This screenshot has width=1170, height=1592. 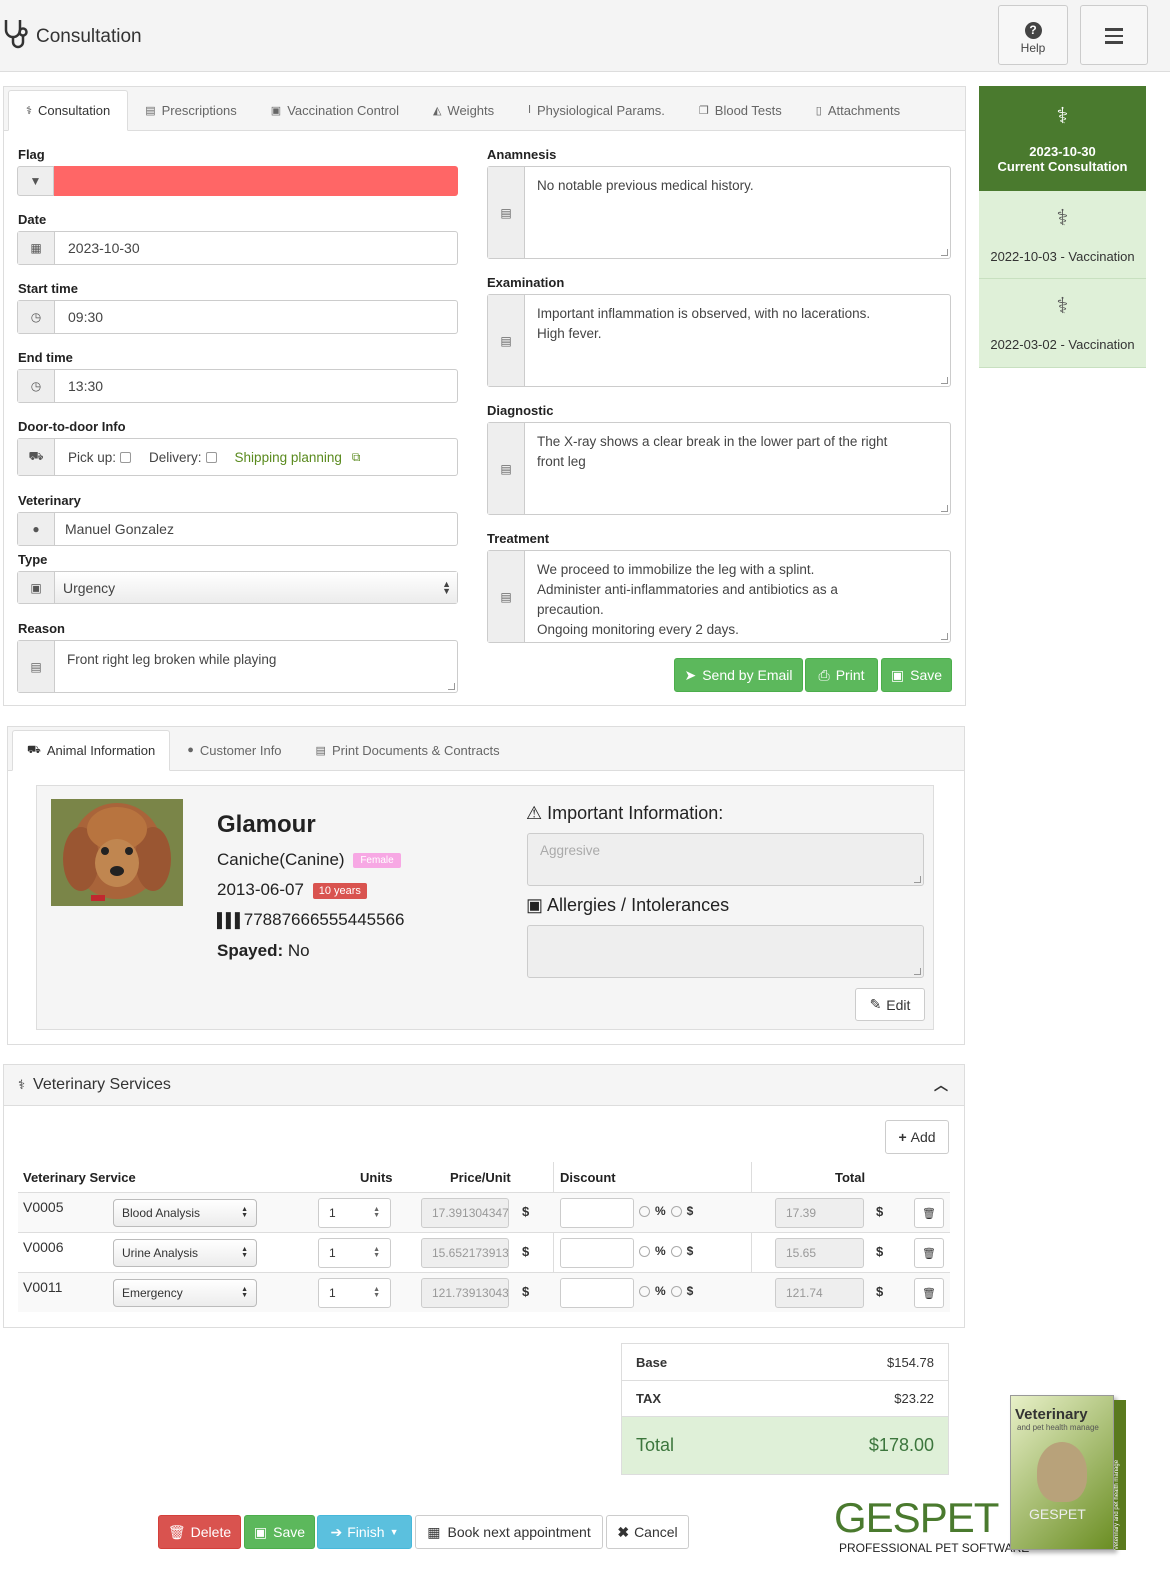 What do you see at coordinates (1062, 1472) in the screenshot?
I see `cat-image` at bounding box center [1062, 1472].